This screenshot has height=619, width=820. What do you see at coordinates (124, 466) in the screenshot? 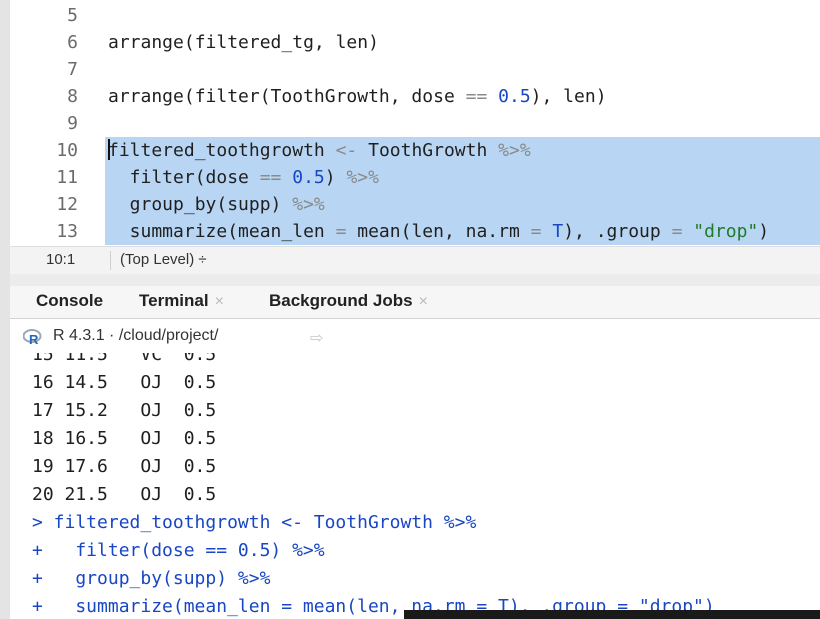
I see `console-output-line: 19 17.6 OJ 0.5` at bounding box center [124, 466].